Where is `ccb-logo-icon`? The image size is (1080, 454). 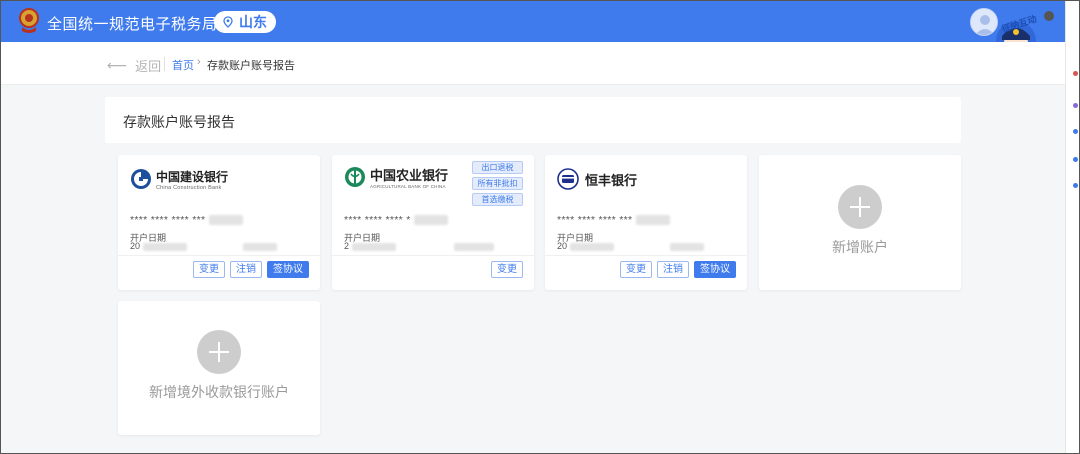
ccb-logo-icon is located at coordinates (141, 179).